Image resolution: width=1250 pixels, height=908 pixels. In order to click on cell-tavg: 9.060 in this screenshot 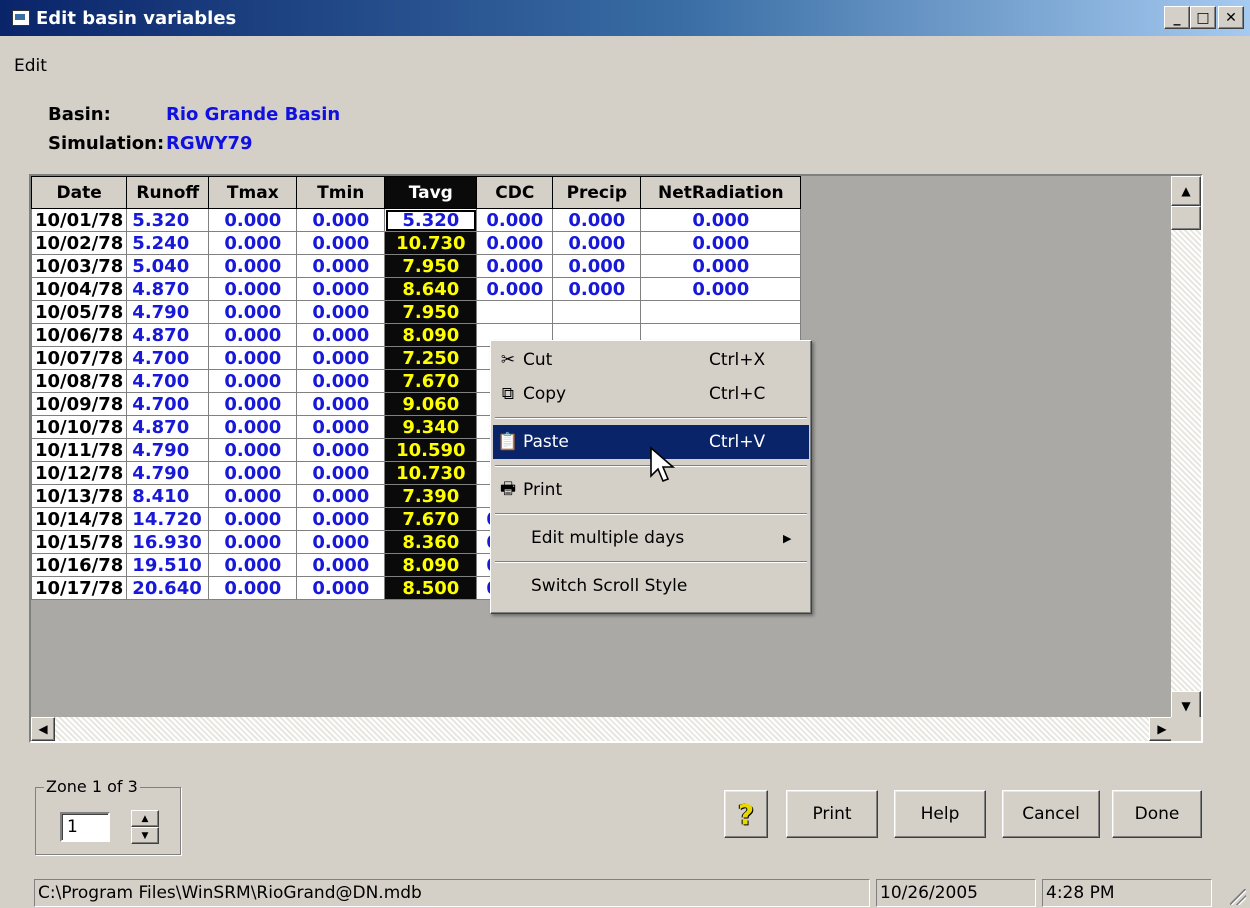, I will do `click(431, 404)`.